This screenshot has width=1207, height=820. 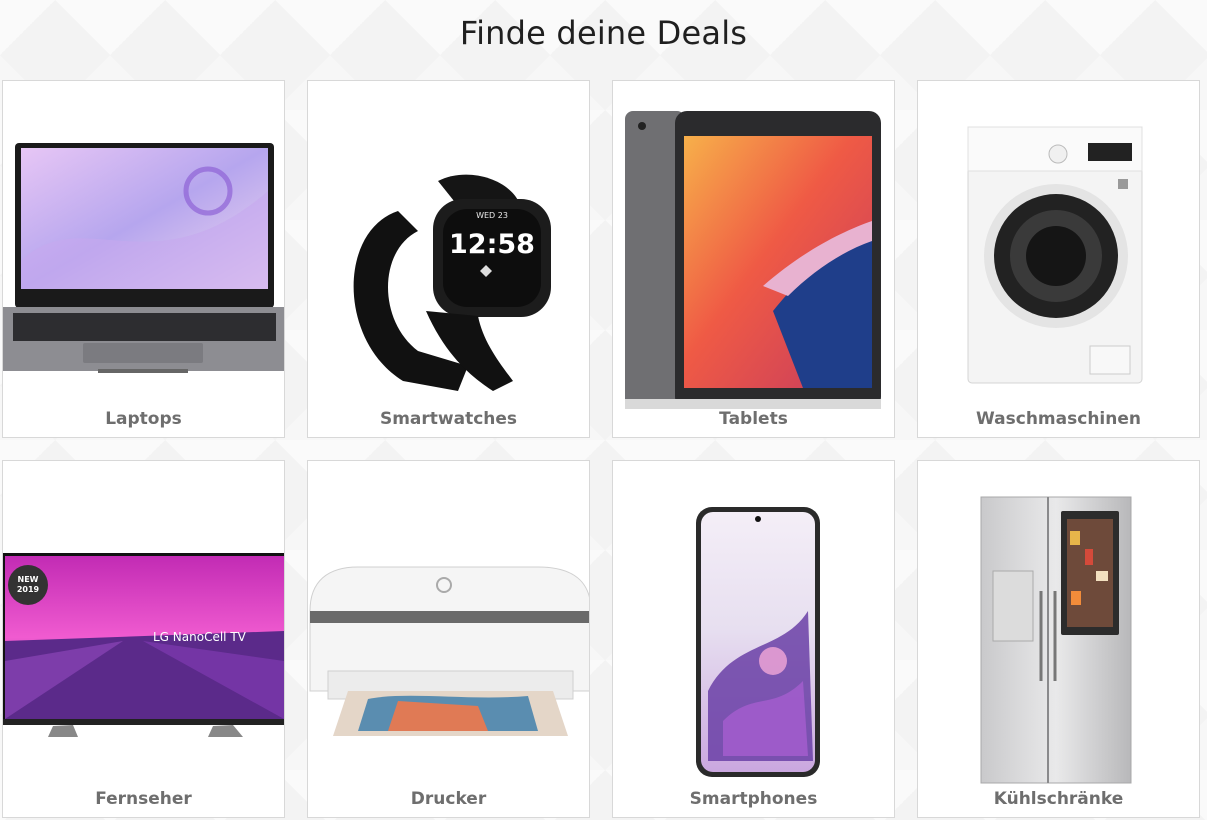 I want to click on category-card-smartwatches: WED 23 12:58 Smartwatches, so click(x=448, y=259).